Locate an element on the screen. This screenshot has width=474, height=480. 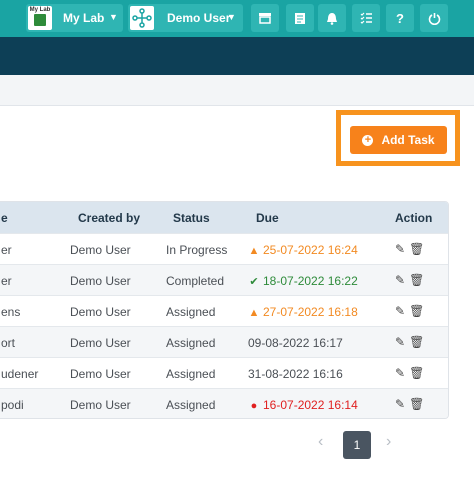
add-task-label: Add Task is located at coordinates (408, 140).